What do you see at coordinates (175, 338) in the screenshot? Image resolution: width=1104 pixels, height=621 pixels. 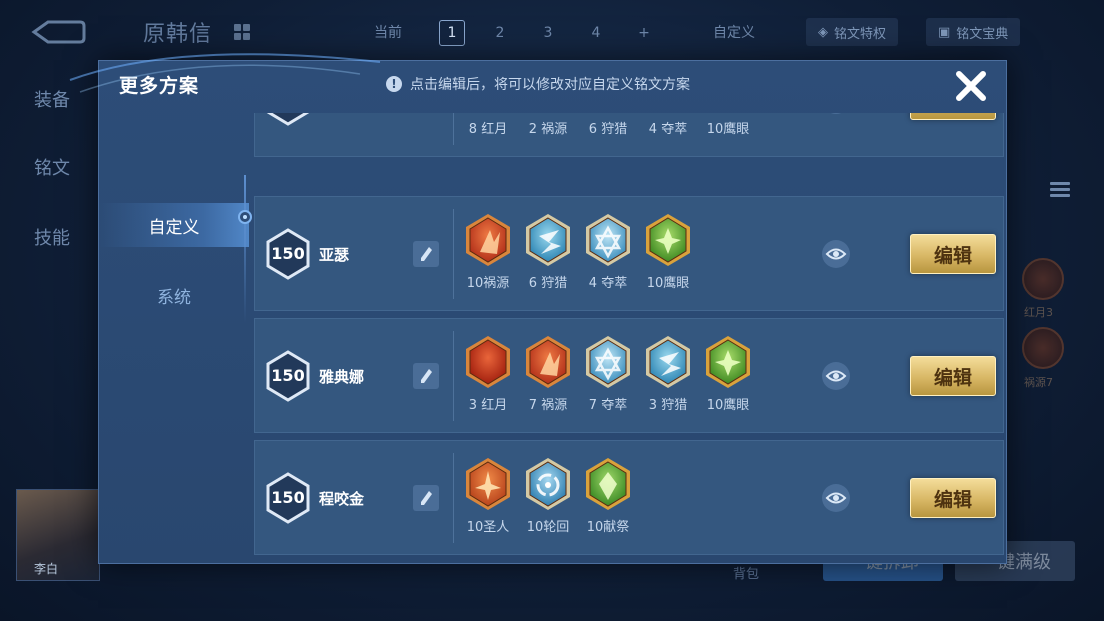 I see `plan-category-nav: 自定义 系统` at bounding box center [175, 338].